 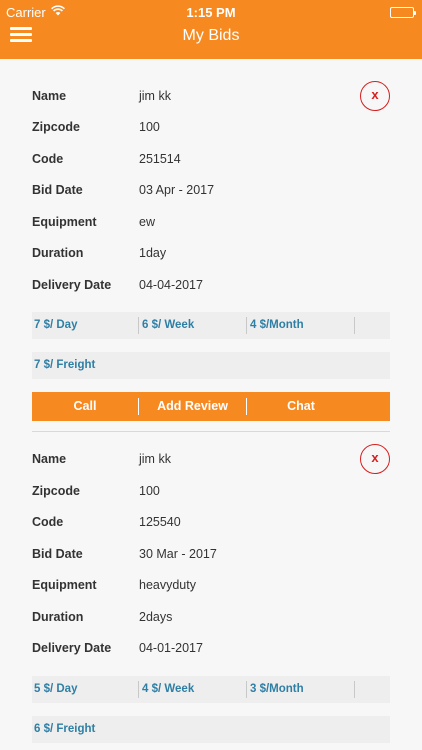 What do you see at coordinates (211, 325) in the screenshot?
I see `rates-bar: 7 $/ Day 6 $/ Week 4 $/Month` at bounding box center [211, 325].